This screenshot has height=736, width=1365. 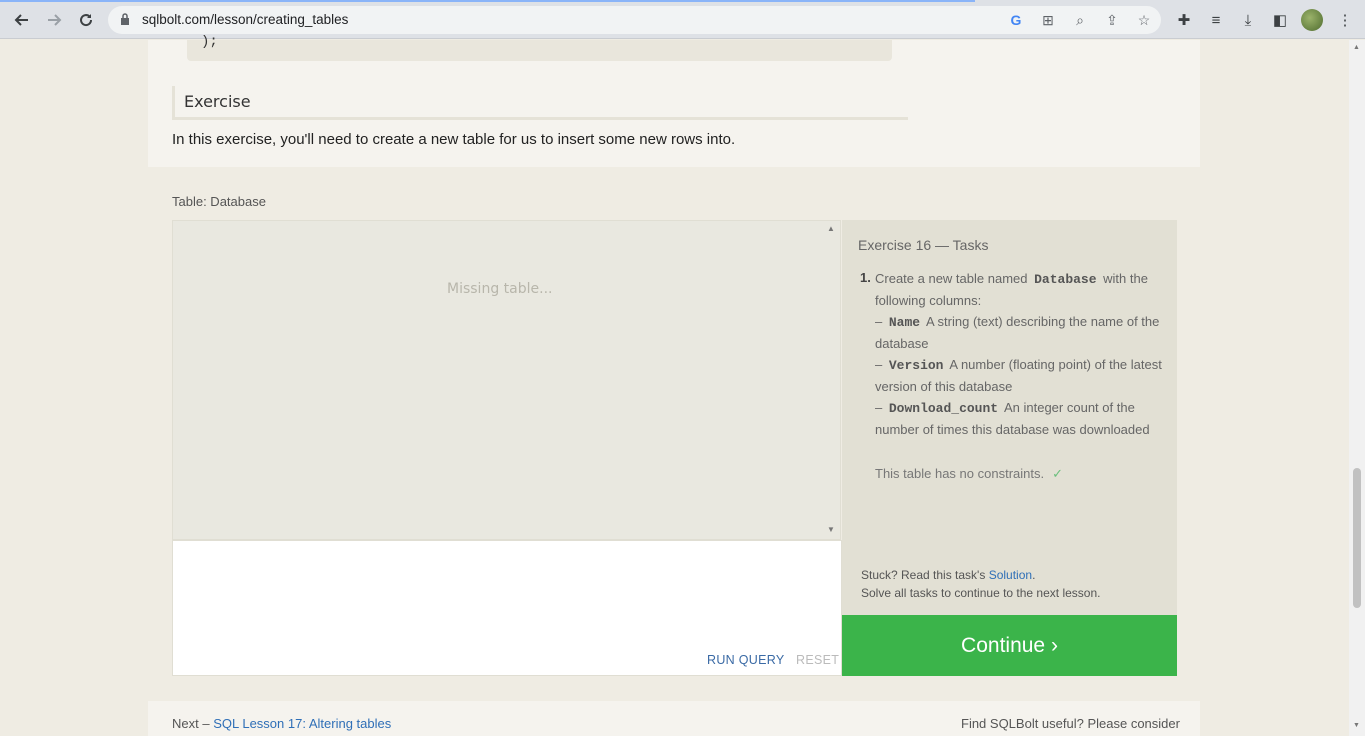 What do you see at coordinates (831, 529) in the screenshot?
I see `scroll-down-arrow-icon: ▼` at bounding box center [831, 529].